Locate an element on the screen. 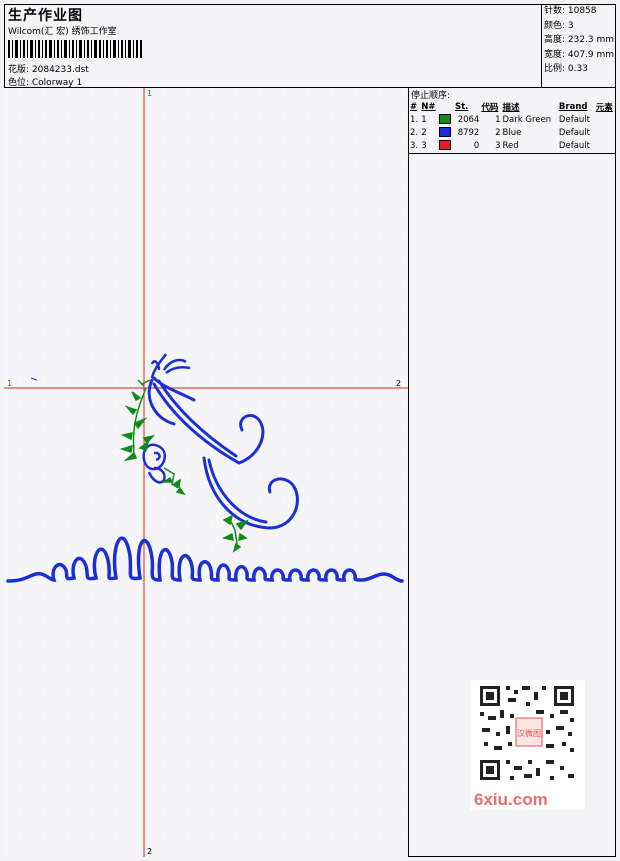 This screenshot has height=861, width=620. col-description: 描述 is located at coordinates (511, 107).